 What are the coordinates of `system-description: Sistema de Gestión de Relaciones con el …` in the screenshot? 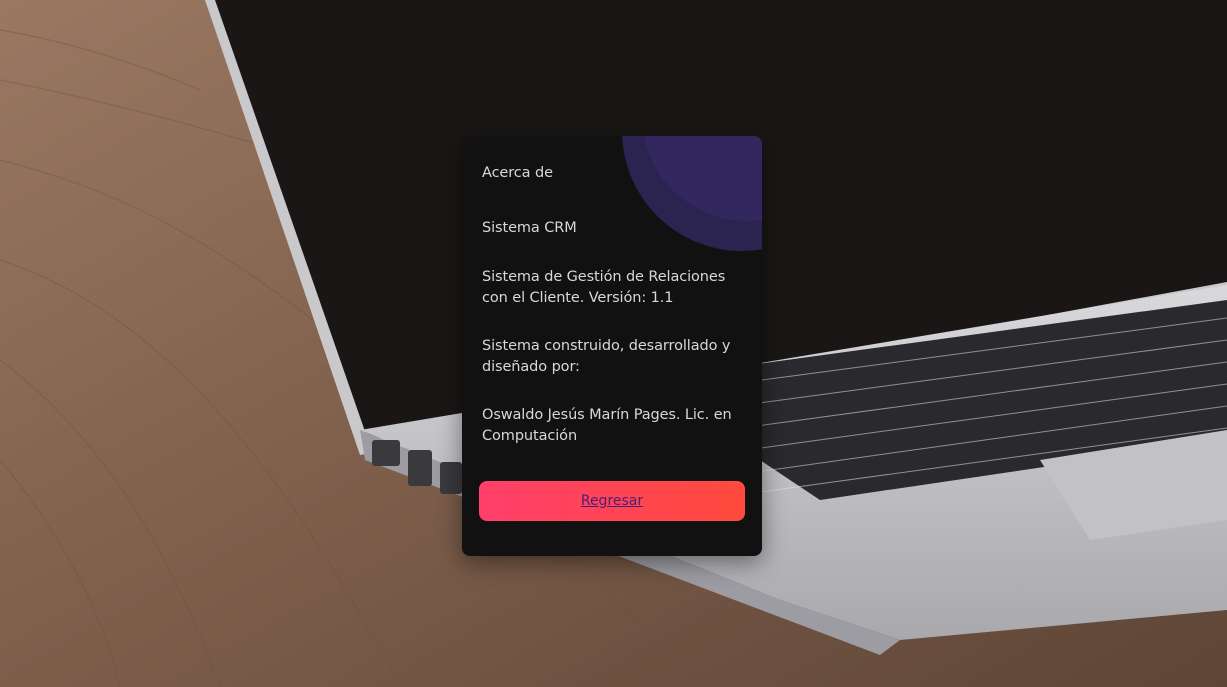 It's located at (604, 287).